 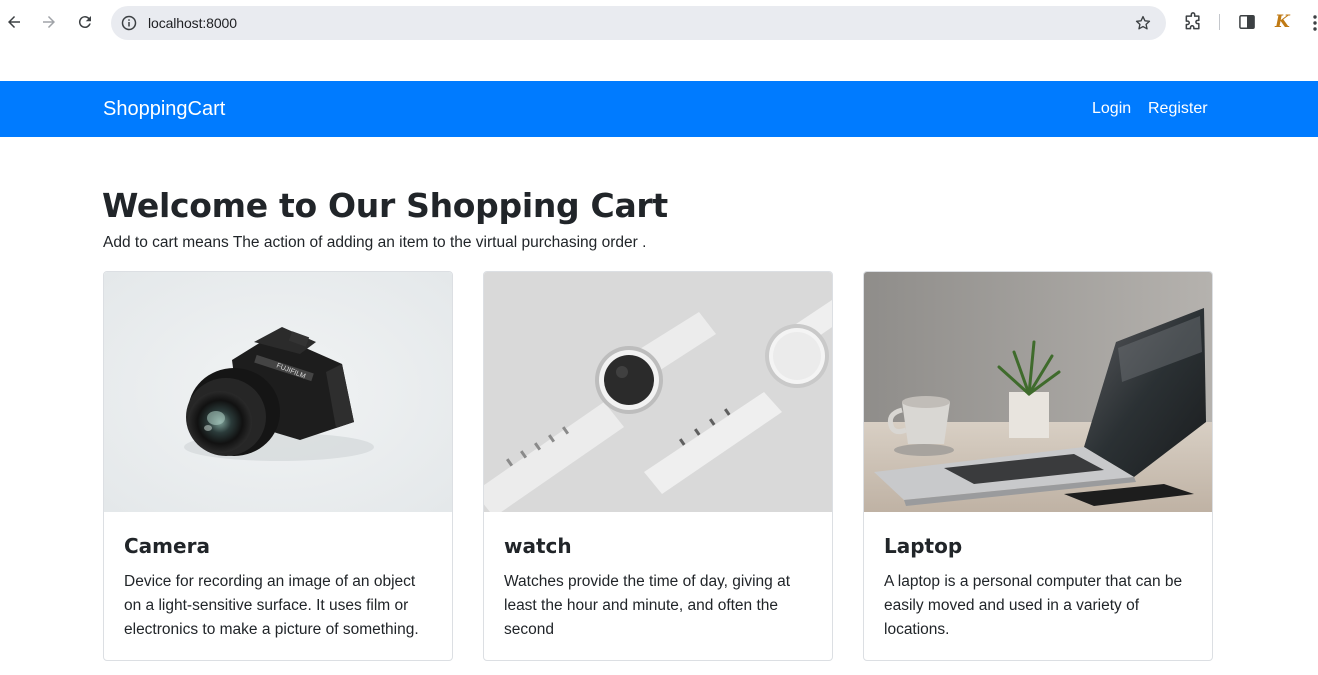 I want to click on register-link: Register, so click(x=1178, y=109).